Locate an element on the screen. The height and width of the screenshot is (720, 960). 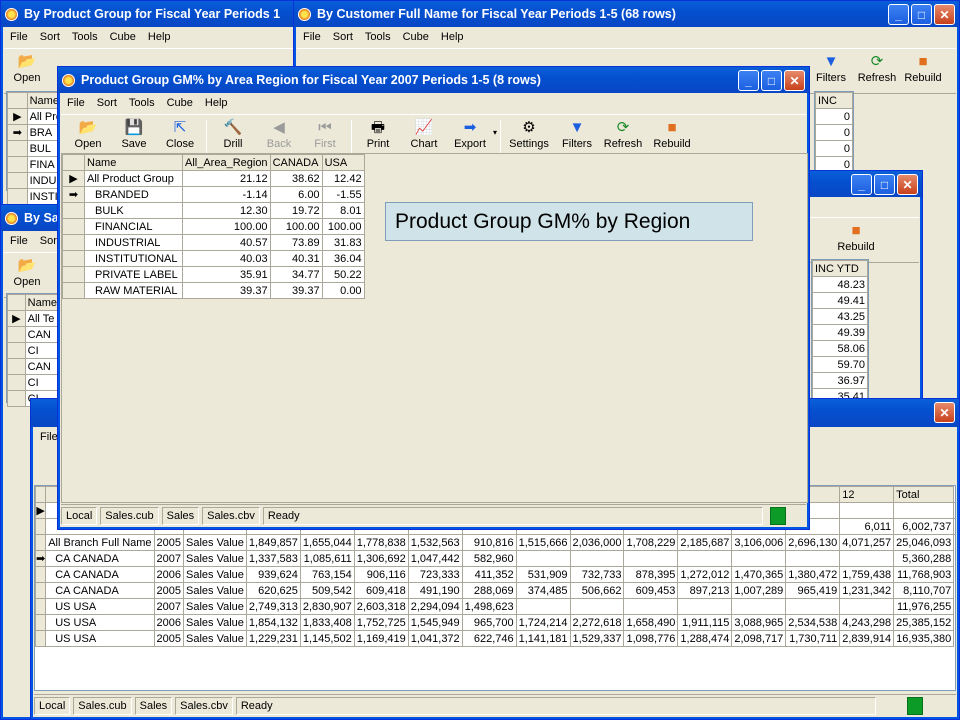
cell-all-area: 40.03 is located at coordinates (226, 258).